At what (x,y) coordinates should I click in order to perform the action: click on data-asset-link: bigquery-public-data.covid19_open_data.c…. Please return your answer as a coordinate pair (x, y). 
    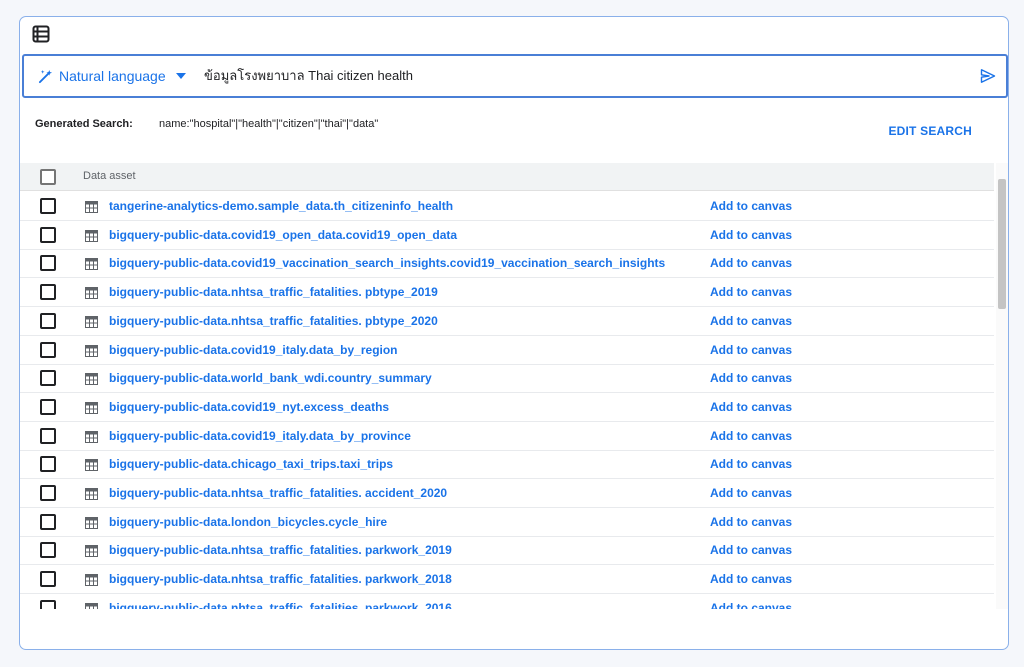
    Looking at the image, I should click on (283, 235).